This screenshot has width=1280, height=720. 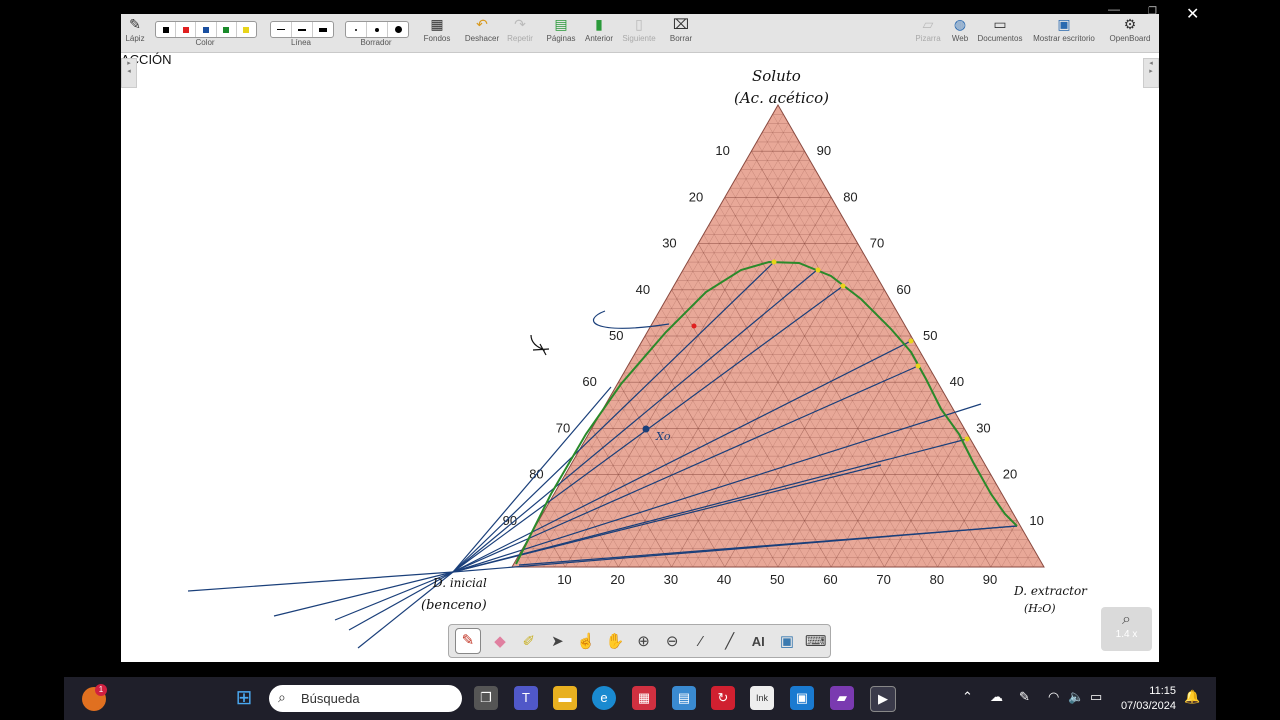 I want to click on undo-button: ↶ Deshacer, so click(x=482, y=29).